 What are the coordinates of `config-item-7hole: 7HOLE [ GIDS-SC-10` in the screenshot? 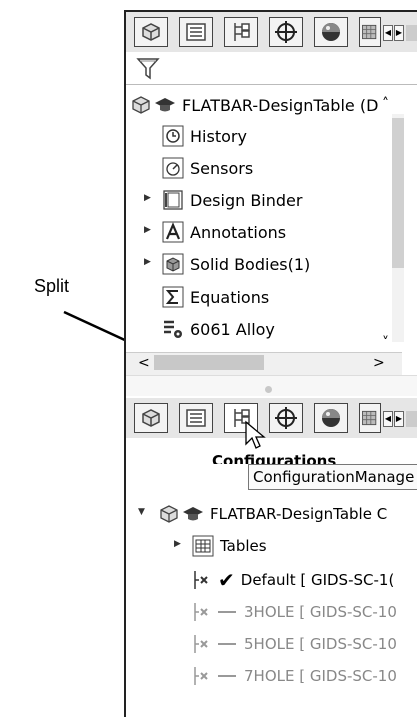 It's located at (294, 676).